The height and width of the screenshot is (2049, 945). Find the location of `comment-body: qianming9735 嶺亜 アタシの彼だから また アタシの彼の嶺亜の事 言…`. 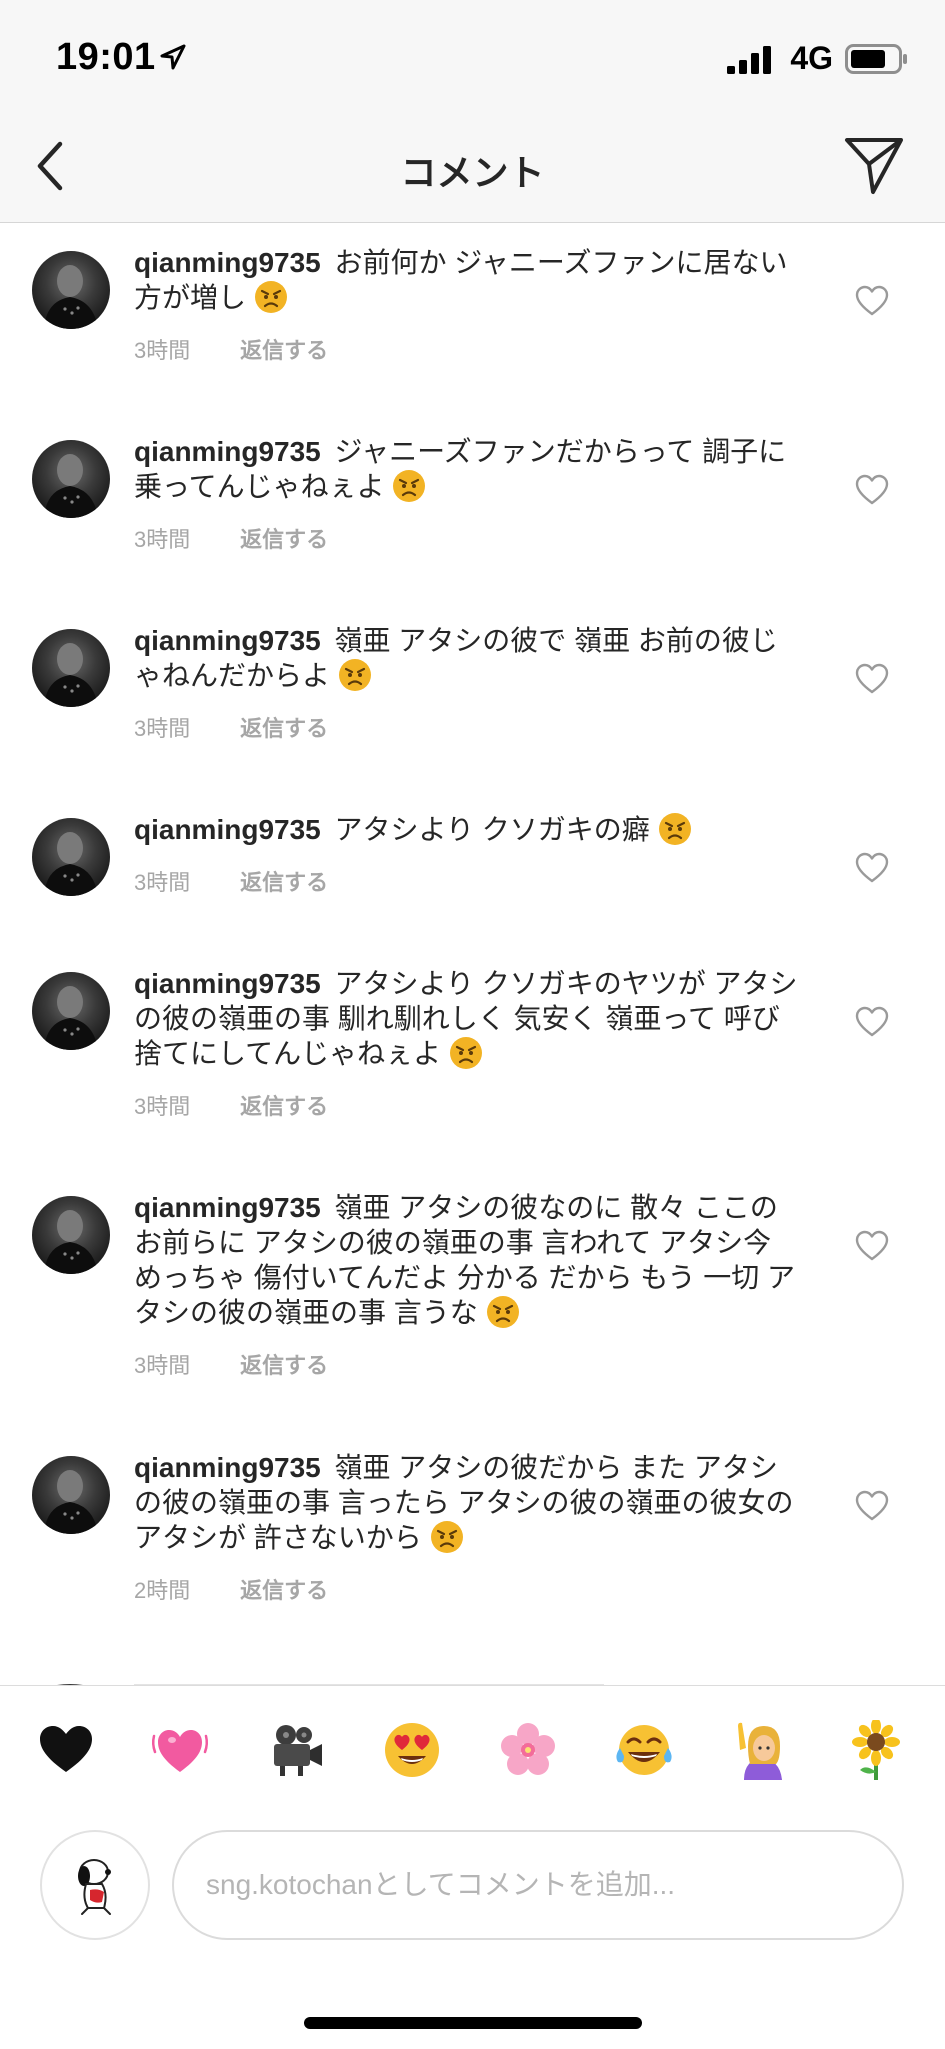

comment-body: qianming9735 嶺亜 アタシの彼だから また アタシの彼の嶺亜の事 言… is located at coordinates (469, 1526).